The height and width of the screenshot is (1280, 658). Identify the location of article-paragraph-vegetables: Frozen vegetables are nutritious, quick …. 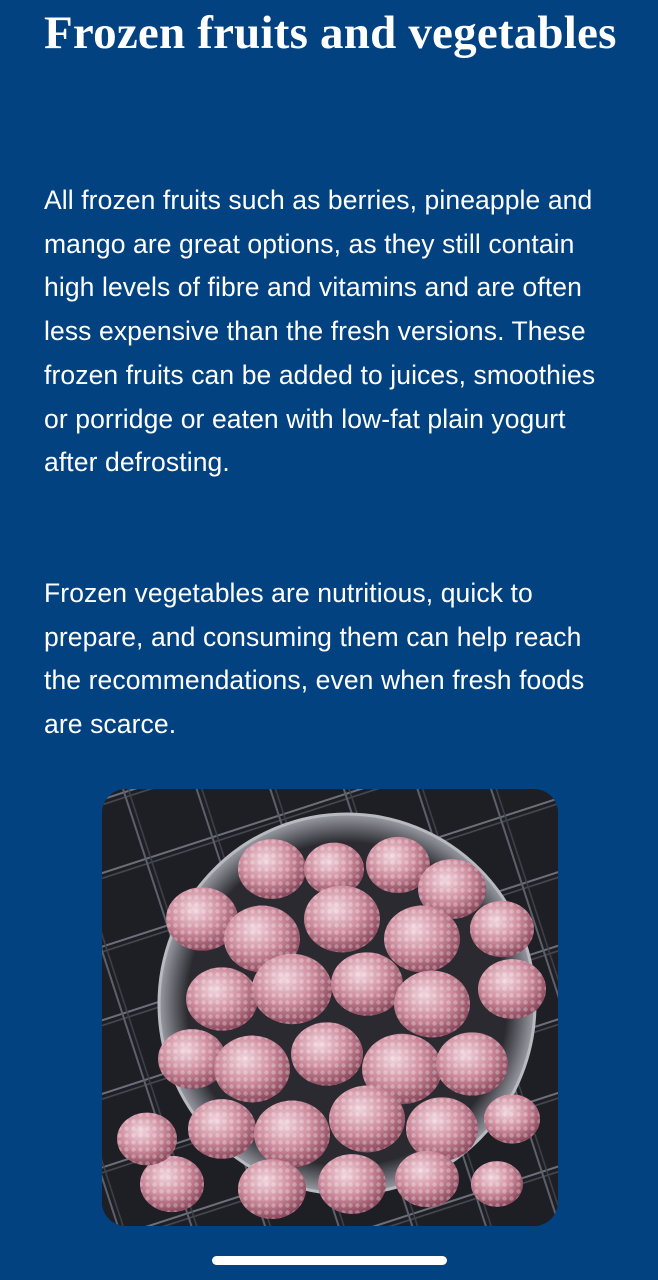
(314, 659).